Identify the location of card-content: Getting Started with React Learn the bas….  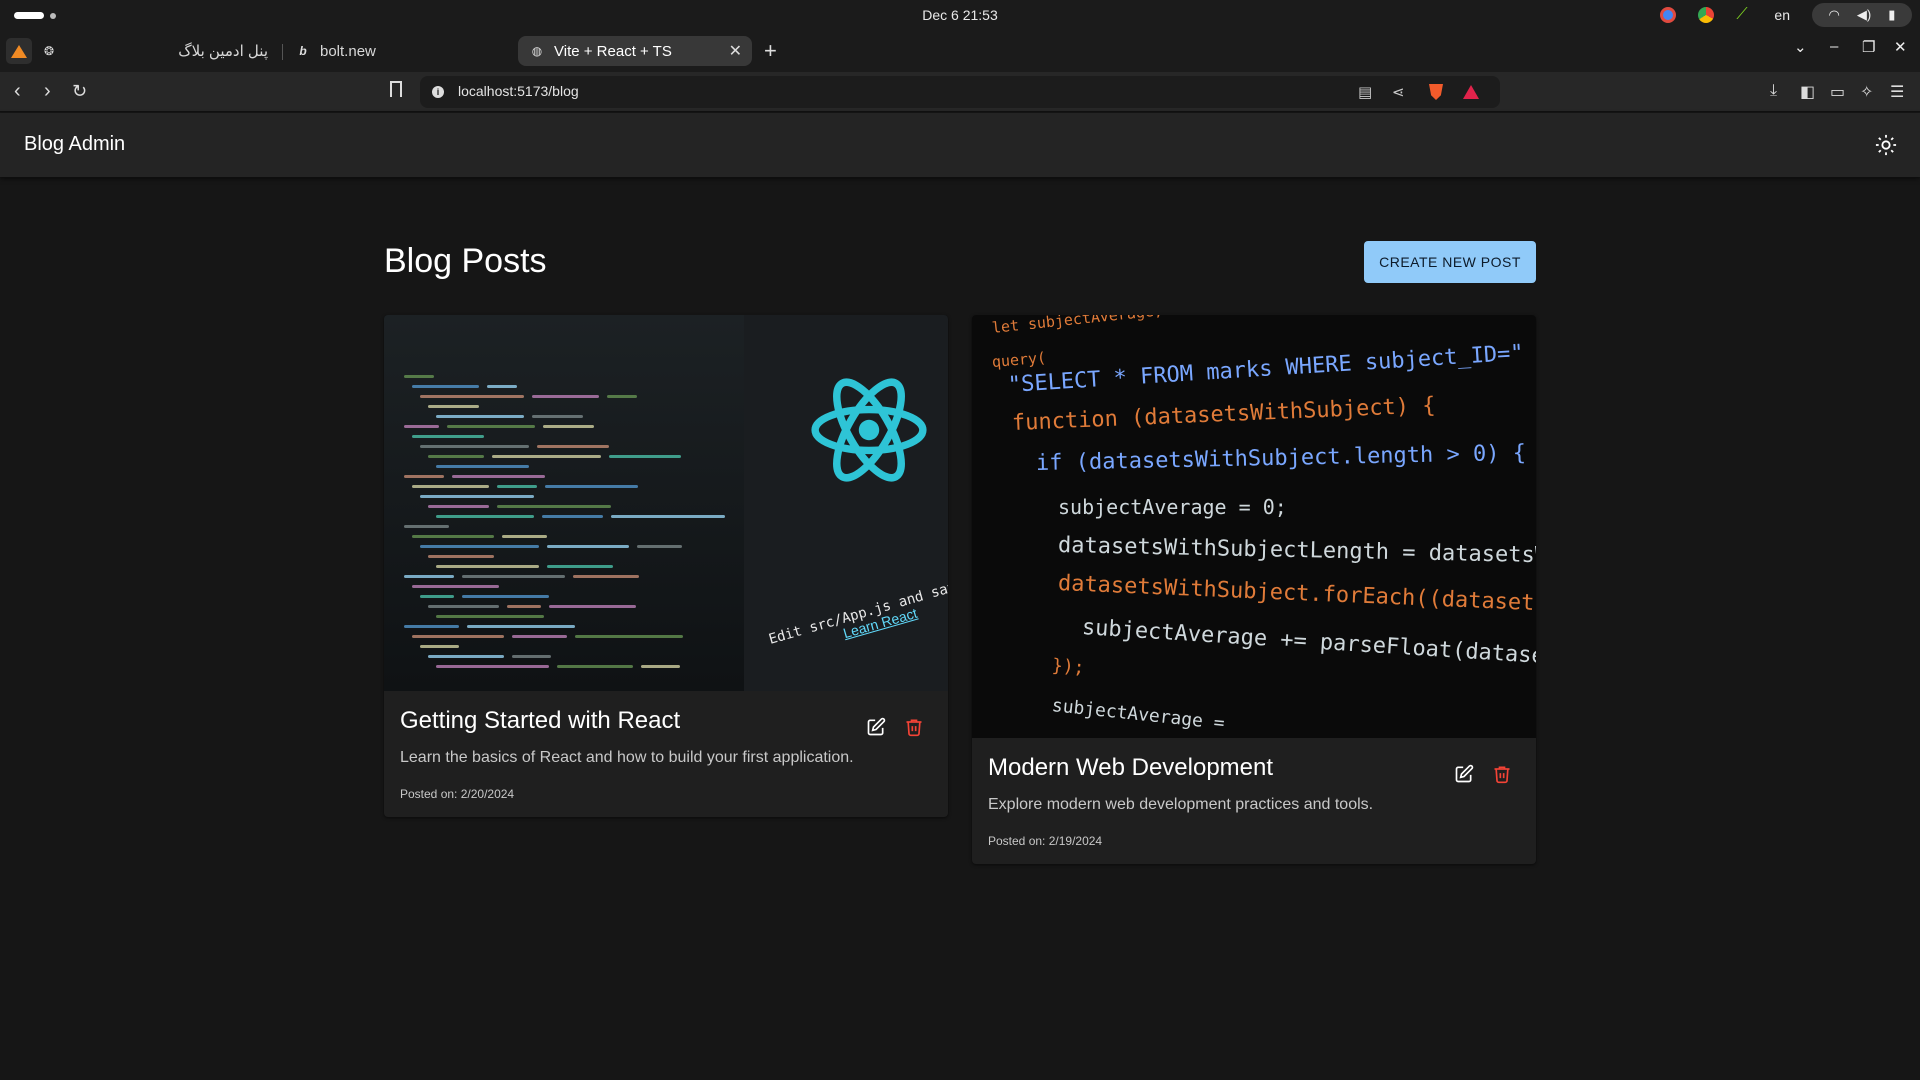
(666, 754).